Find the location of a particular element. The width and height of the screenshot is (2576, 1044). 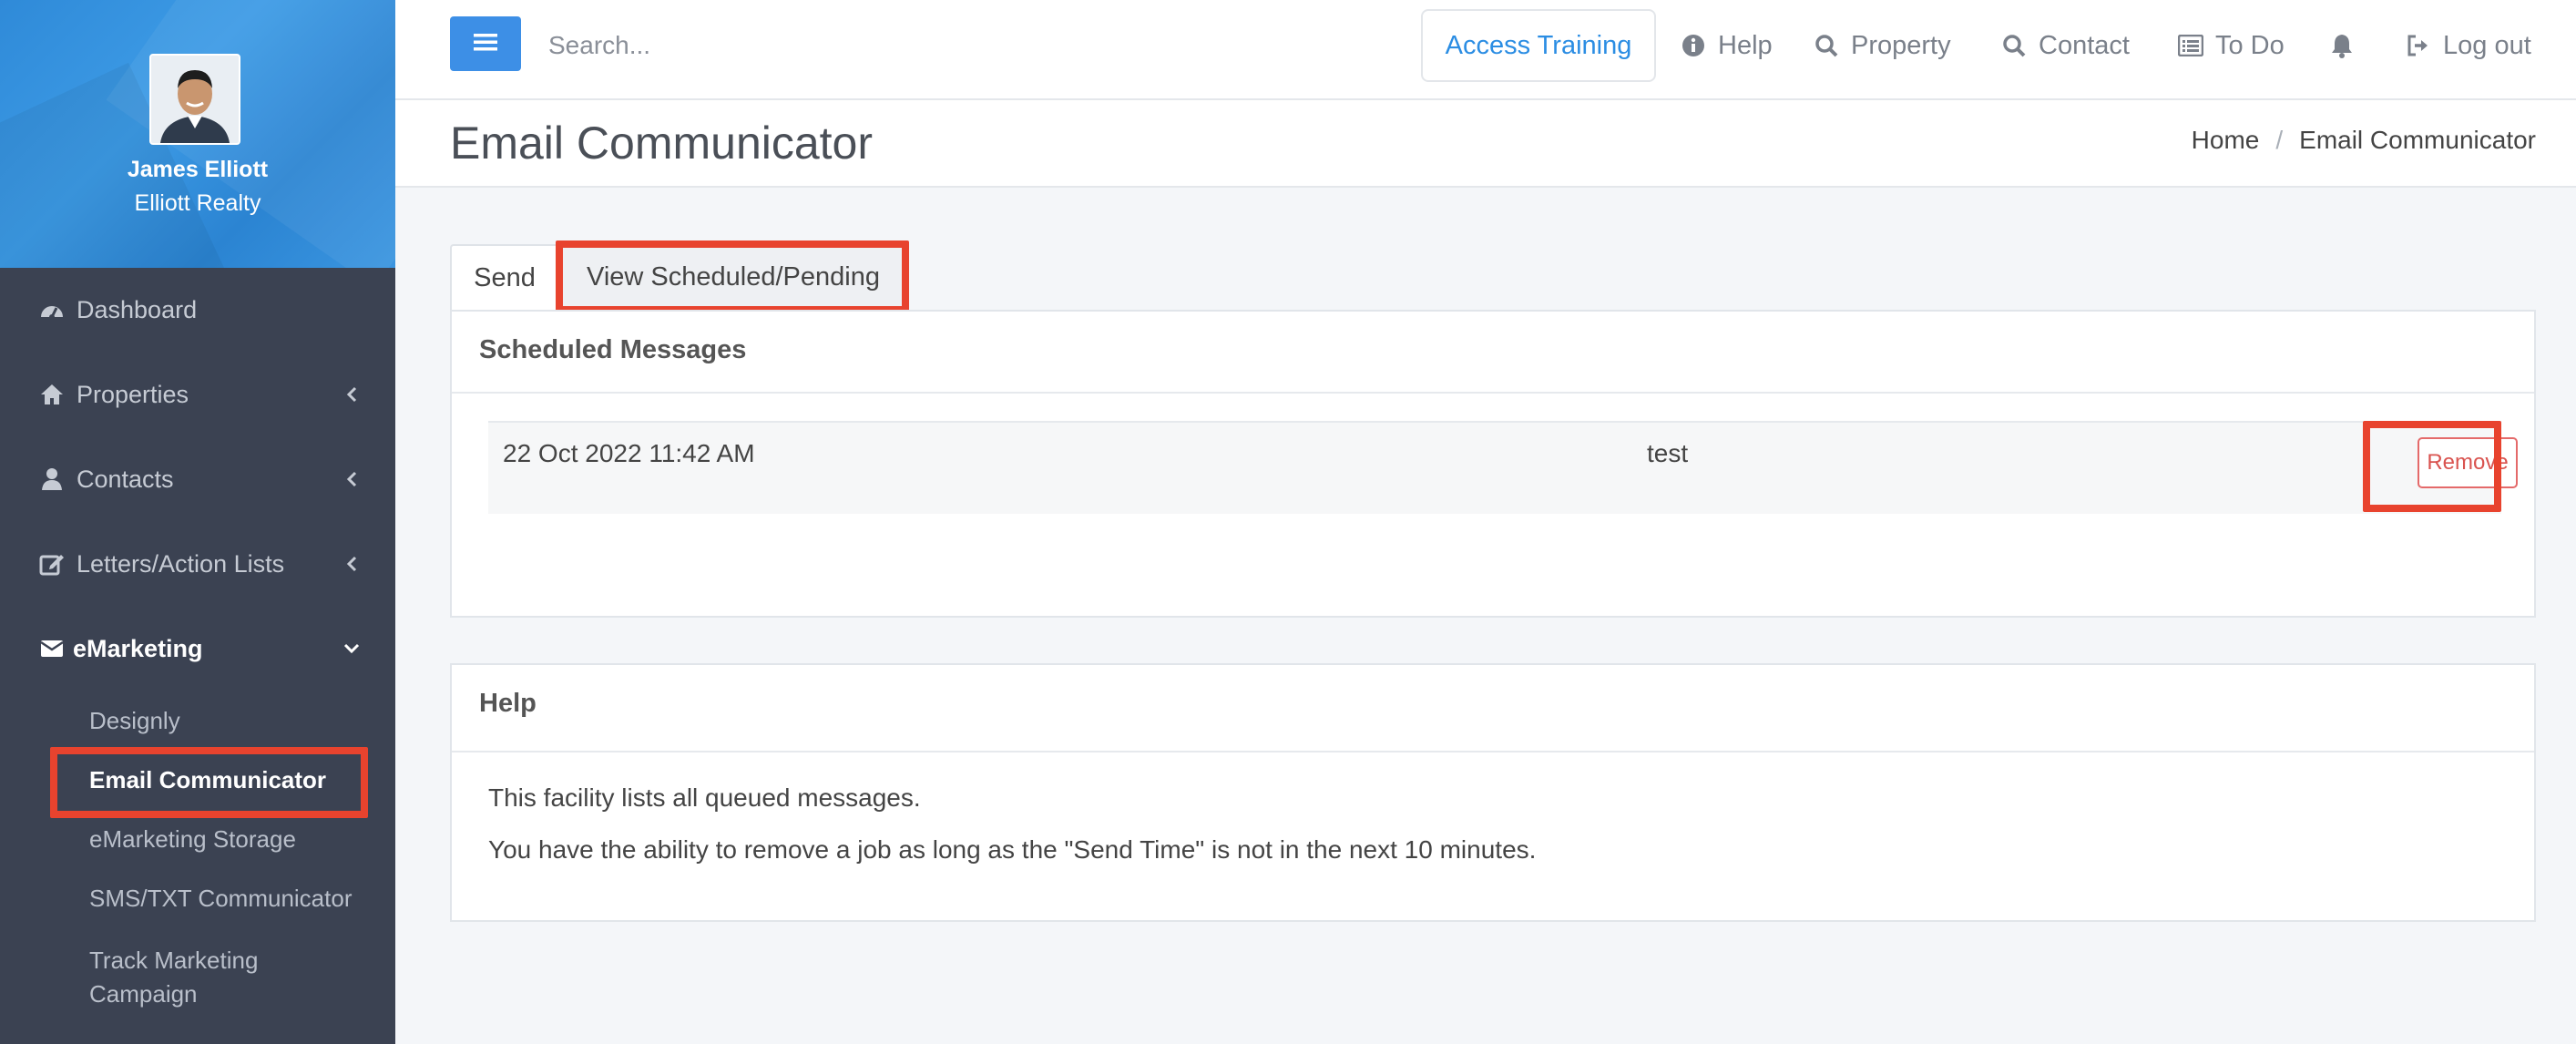

logout-link: Log out is located at coordinates (2468, 45).